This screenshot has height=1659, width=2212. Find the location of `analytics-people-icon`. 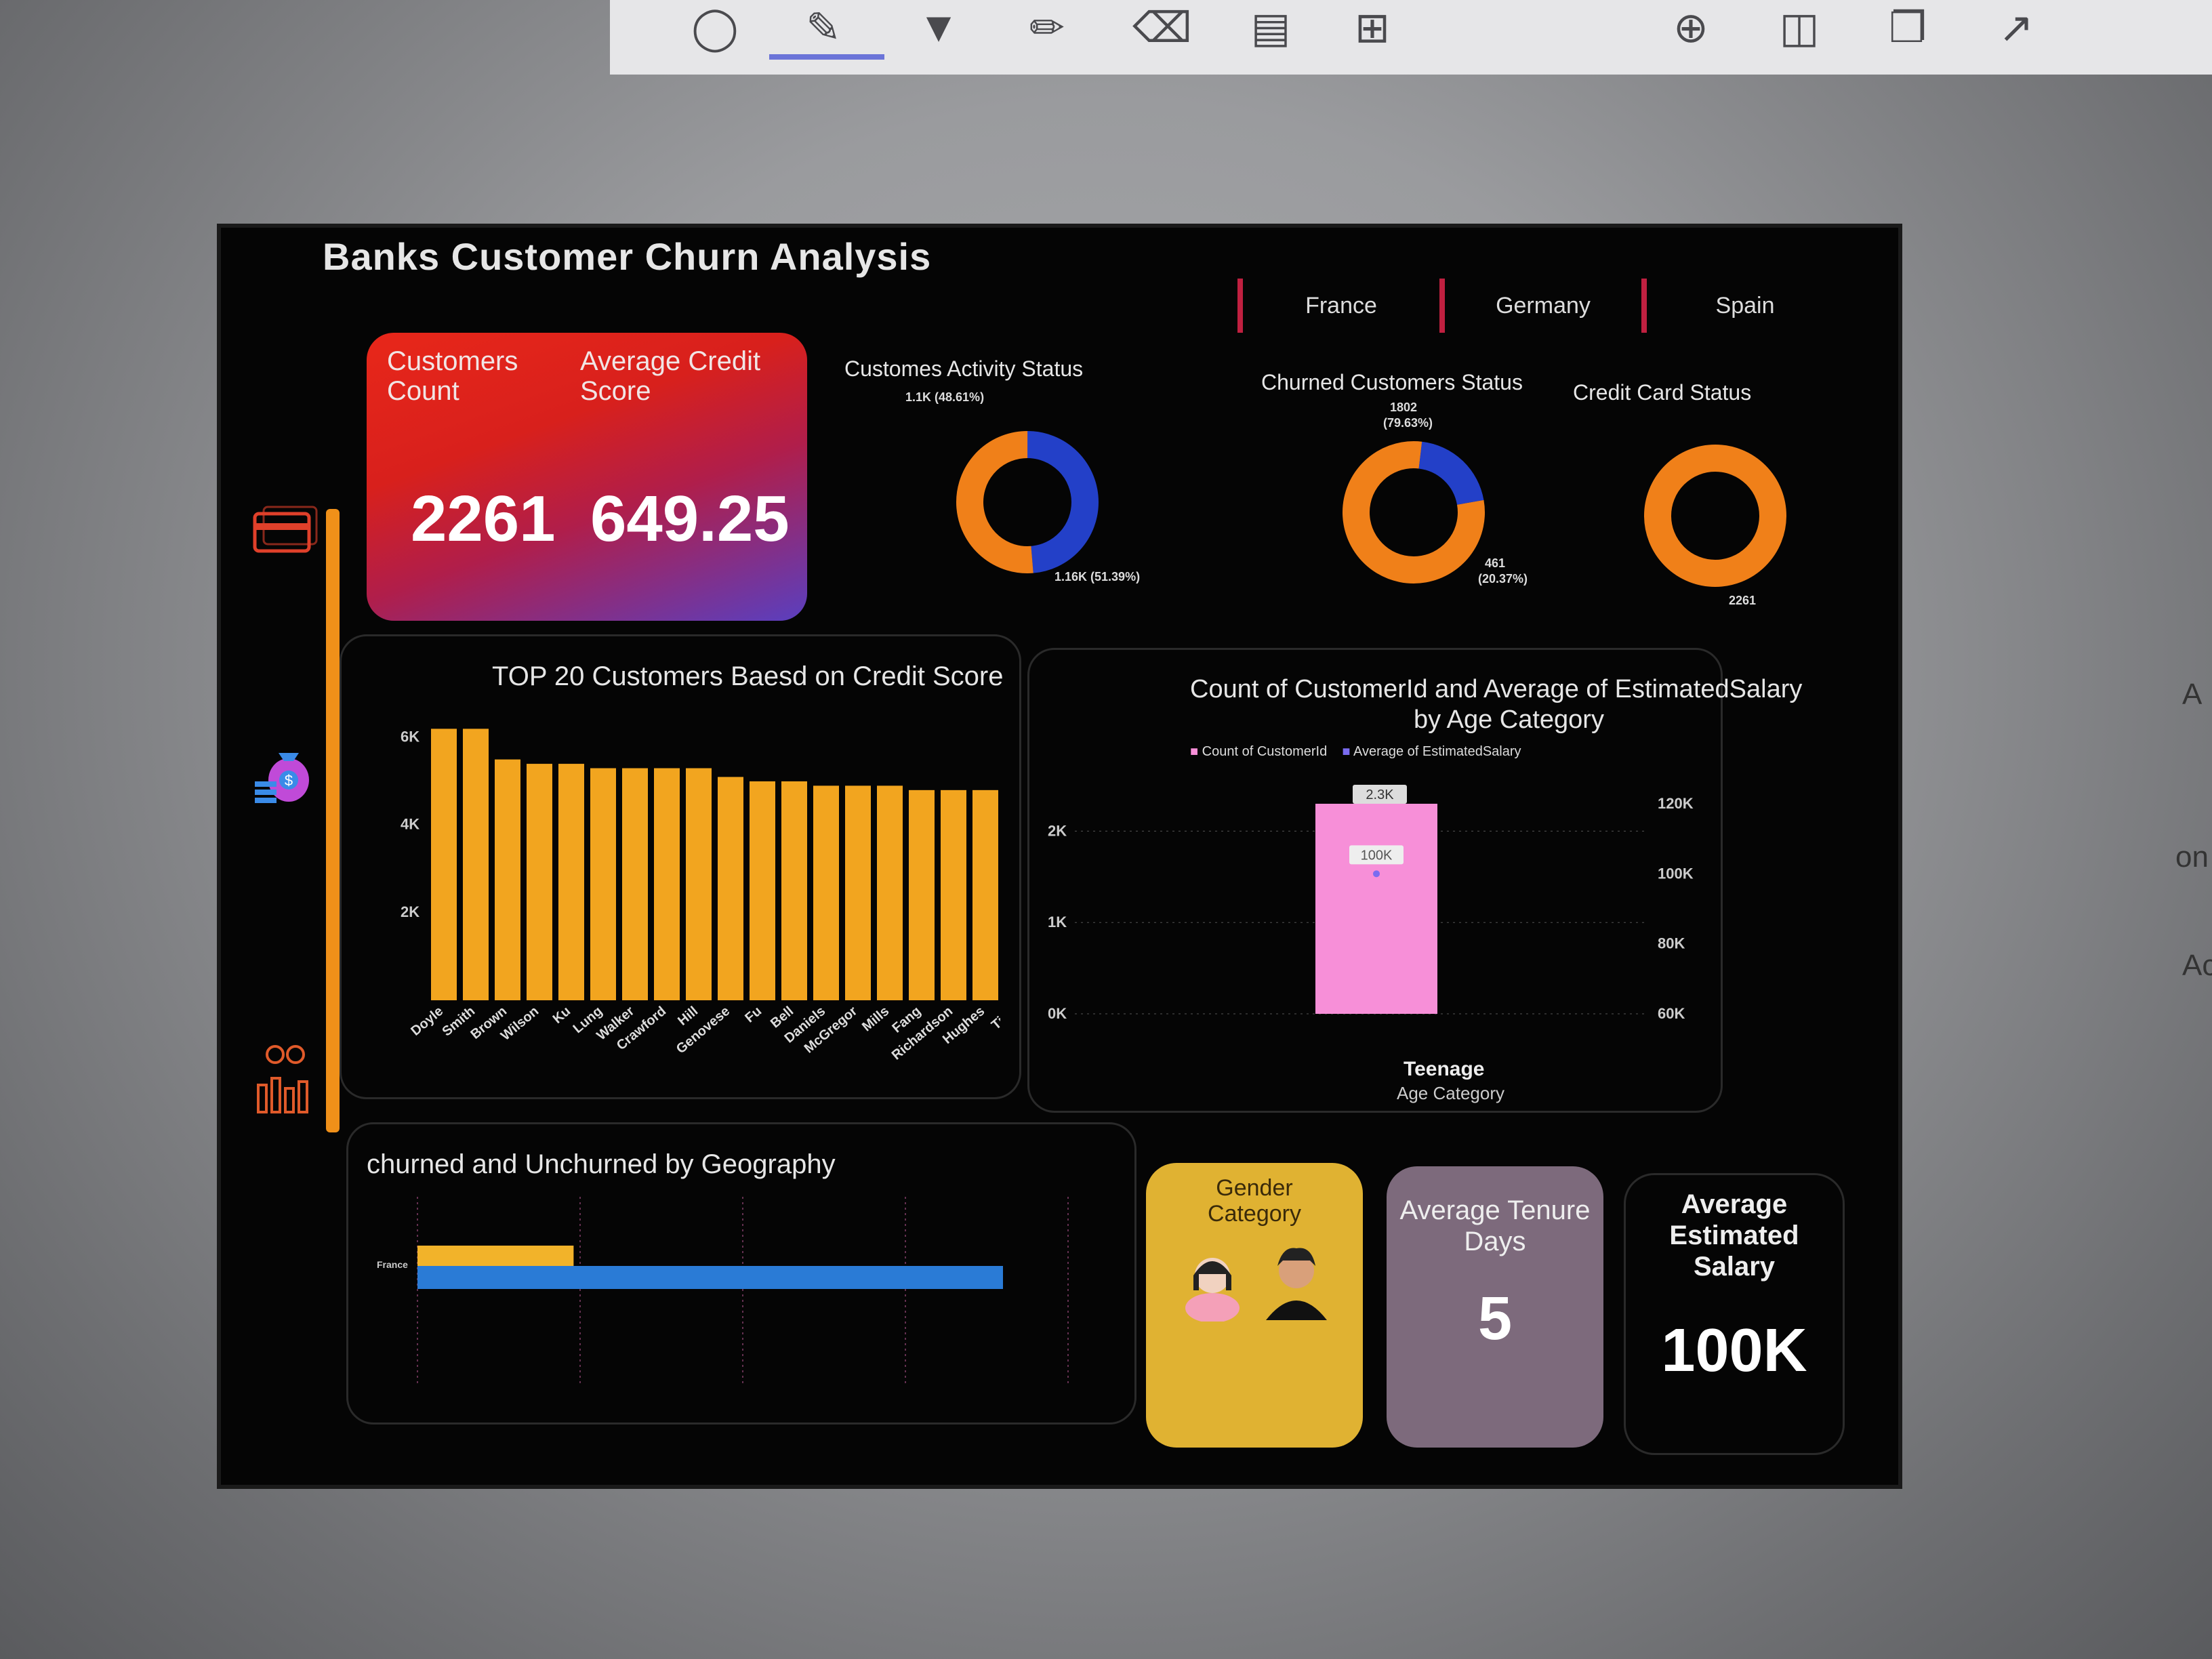

analytics-people-icon is located at coordinates (285, 1078).